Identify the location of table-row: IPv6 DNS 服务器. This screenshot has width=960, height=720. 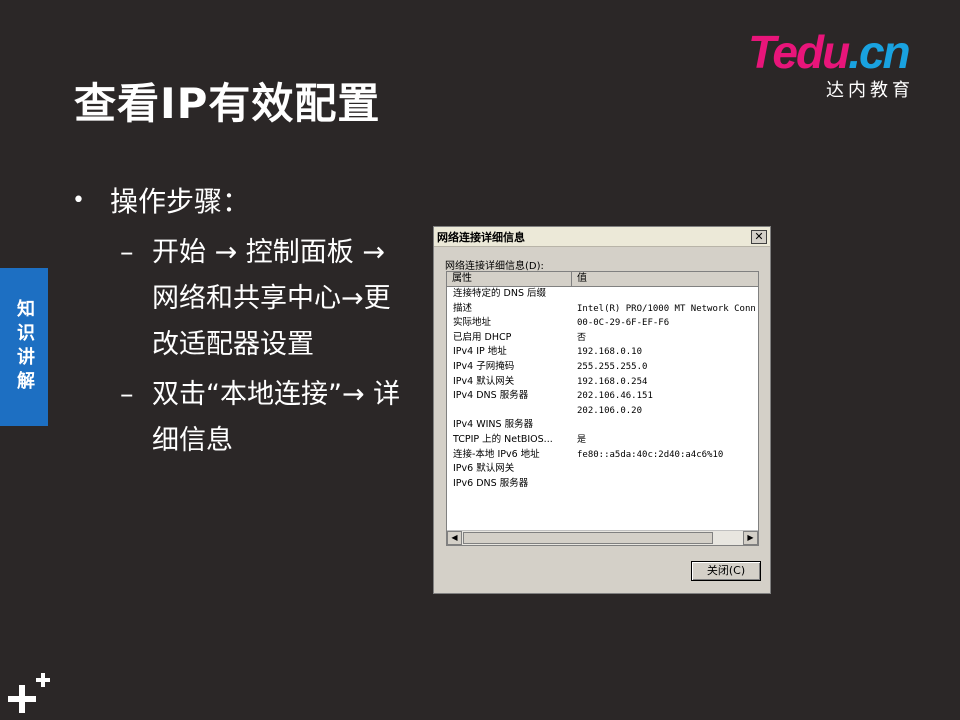
(602, 484).